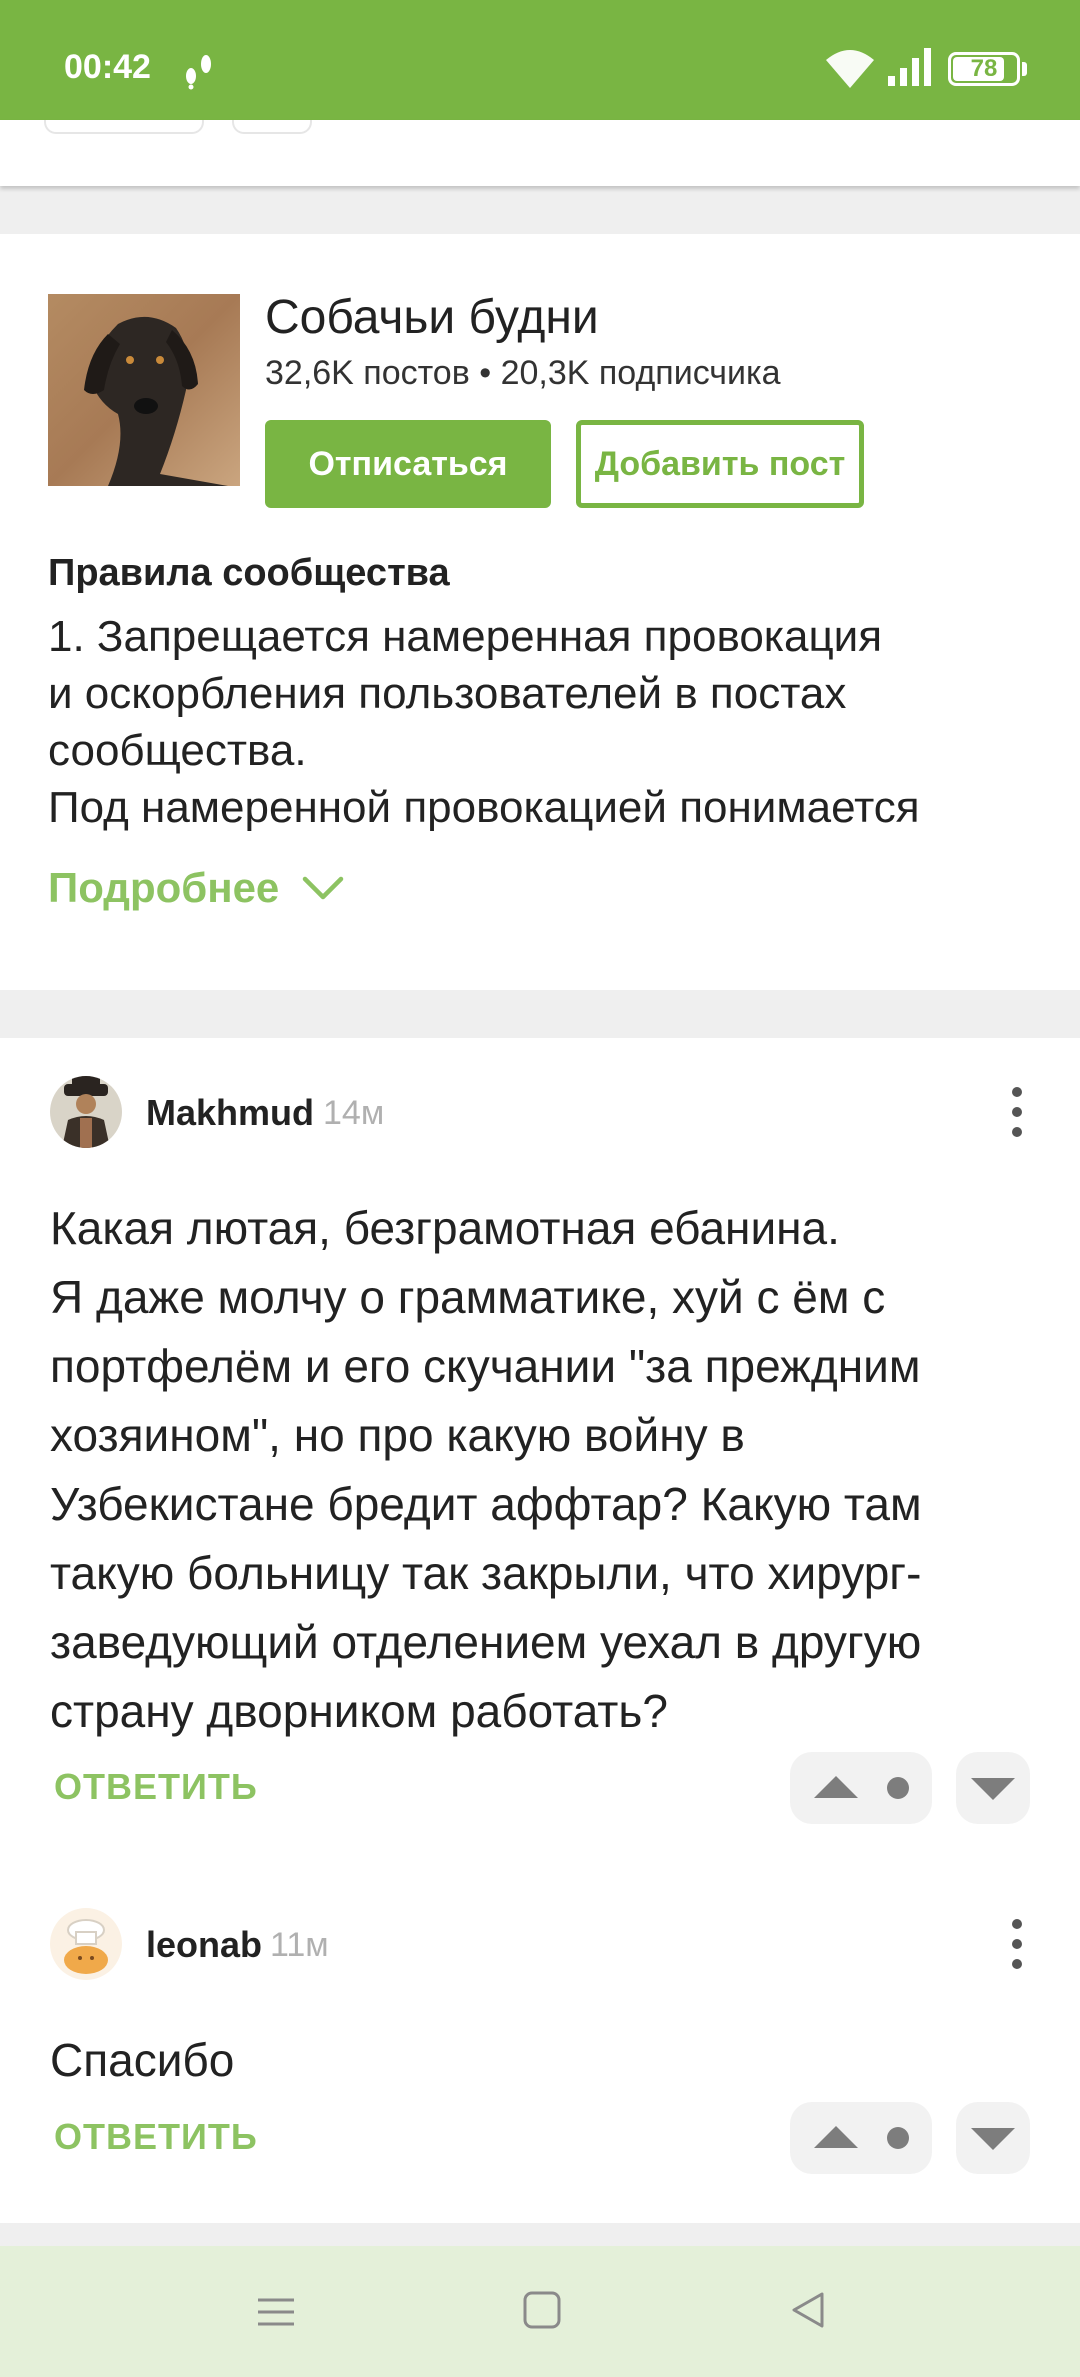 The height and width of the screenshot is (2377, 1080). I want to click on menu-icon, so click(276, 2312).